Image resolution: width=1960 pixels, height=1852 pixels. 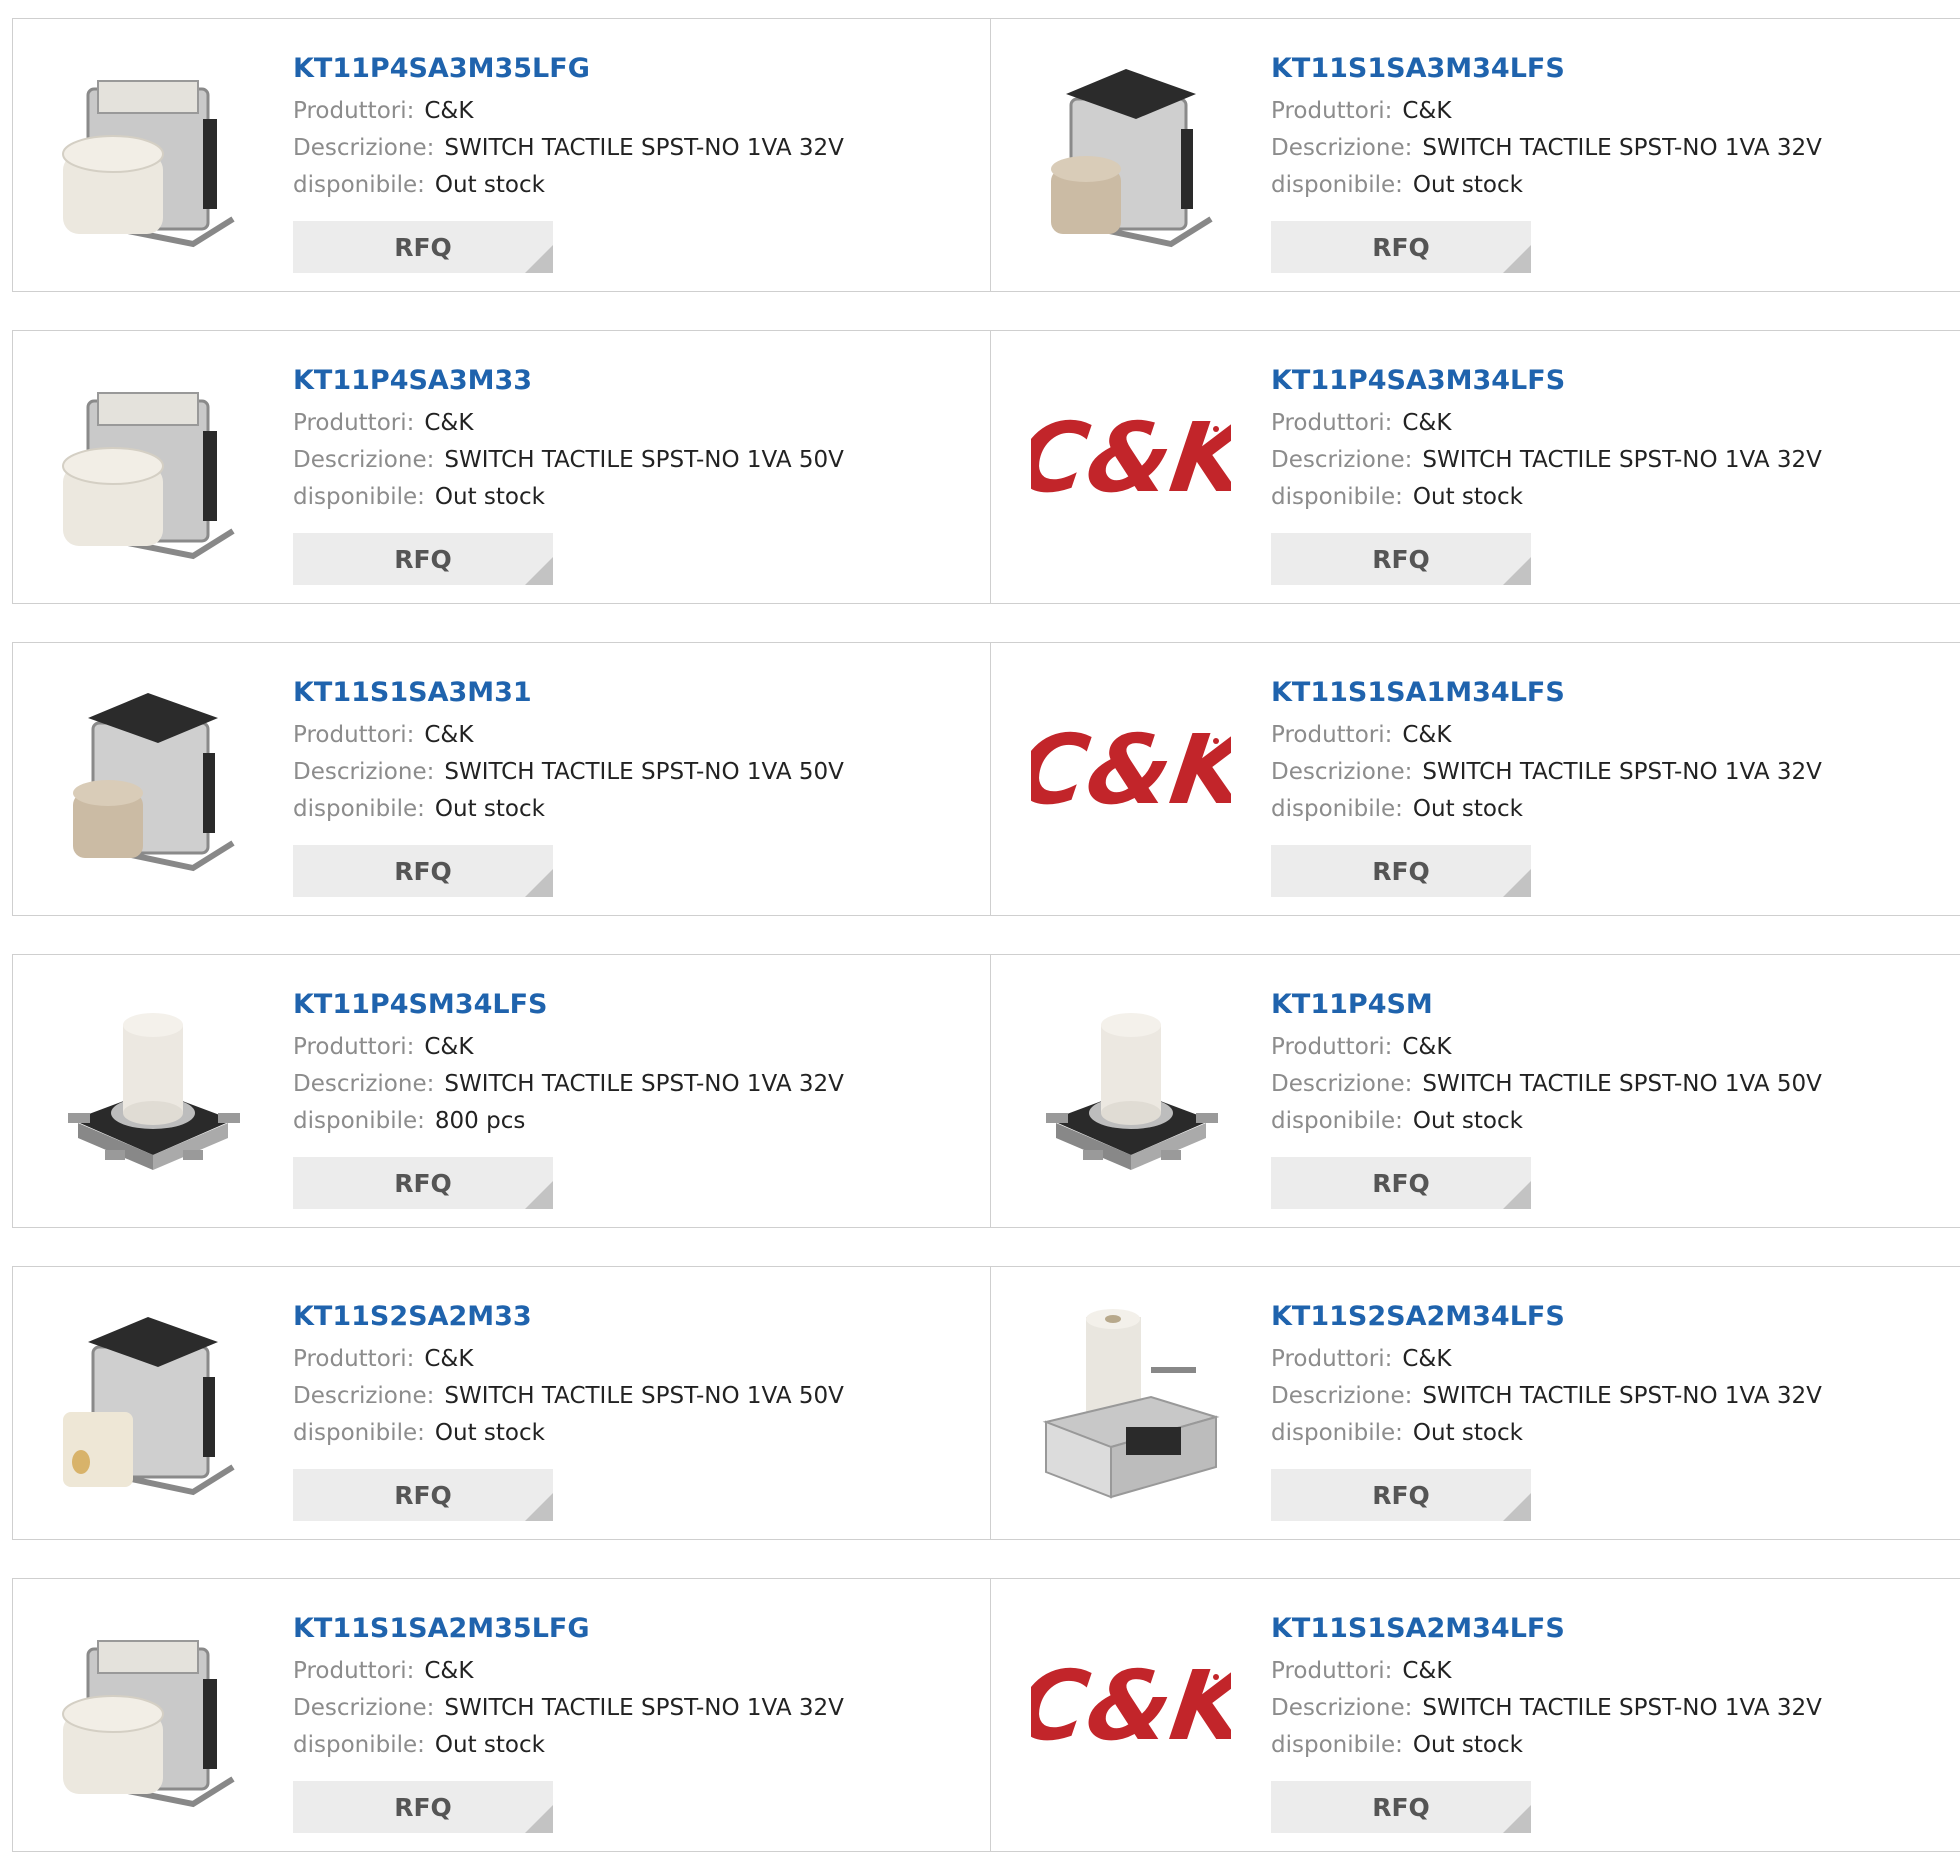 What do you see at coordinates (1546, 1317) in the screenshot?
I see `product-title-link: KT11S2SA2M34LFS` at bounding box center [1546, 1317].